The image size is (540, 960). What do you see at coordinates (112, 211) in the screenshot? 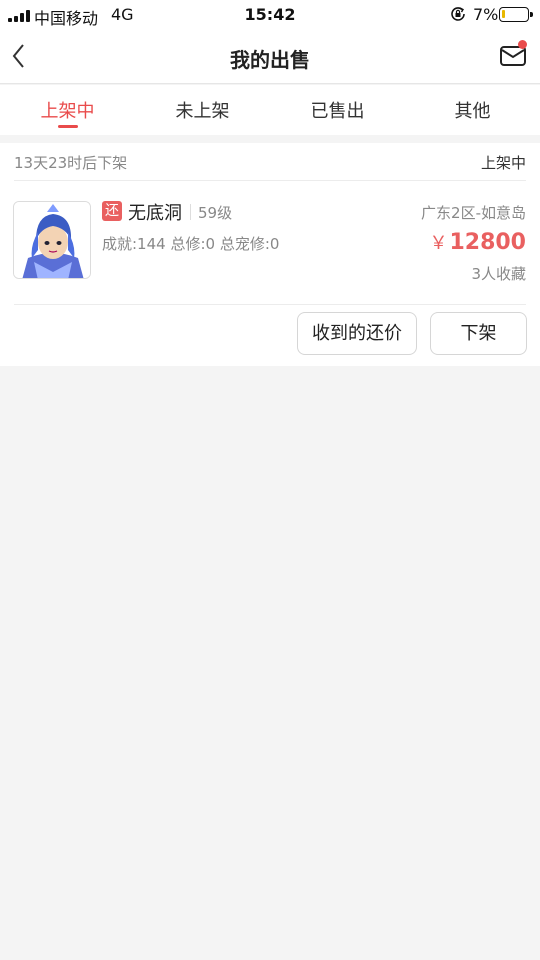
I see `bargain-badge: 还` at bounding box center [112, 211].